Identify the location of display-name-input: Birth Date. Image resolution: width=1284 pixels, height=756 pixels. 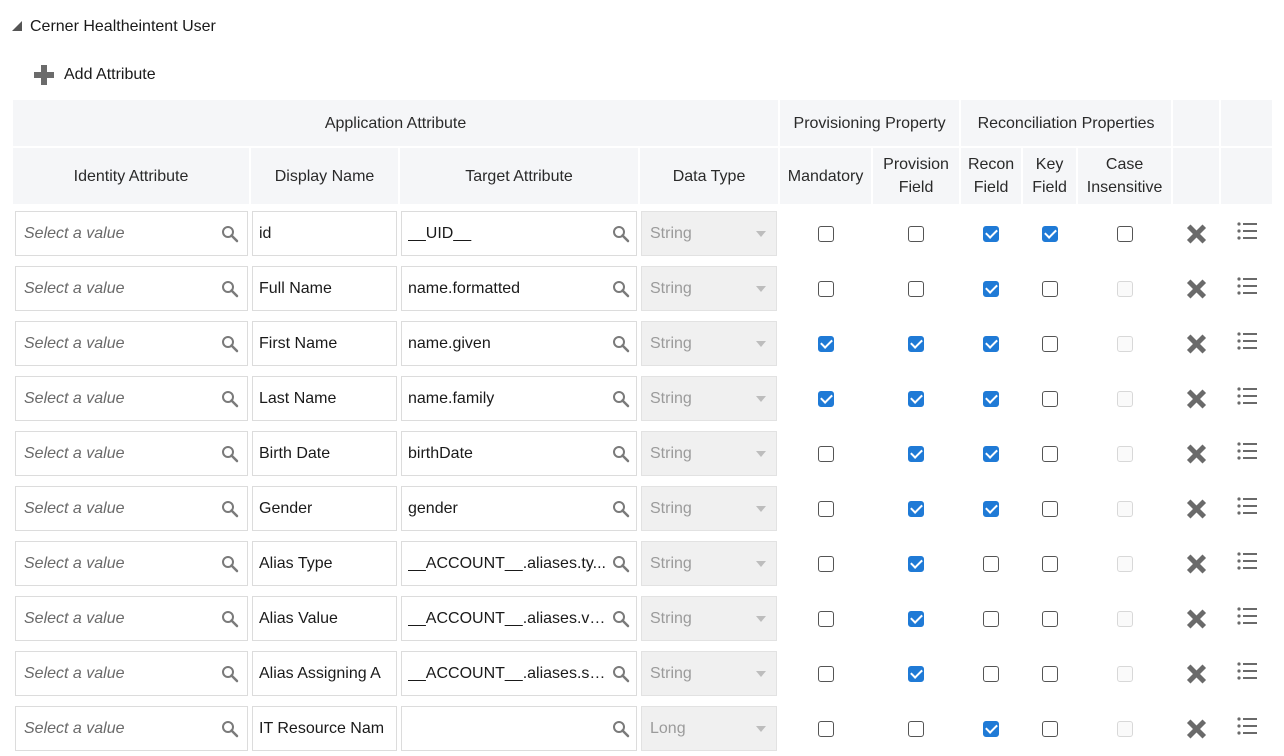
(324, 453).